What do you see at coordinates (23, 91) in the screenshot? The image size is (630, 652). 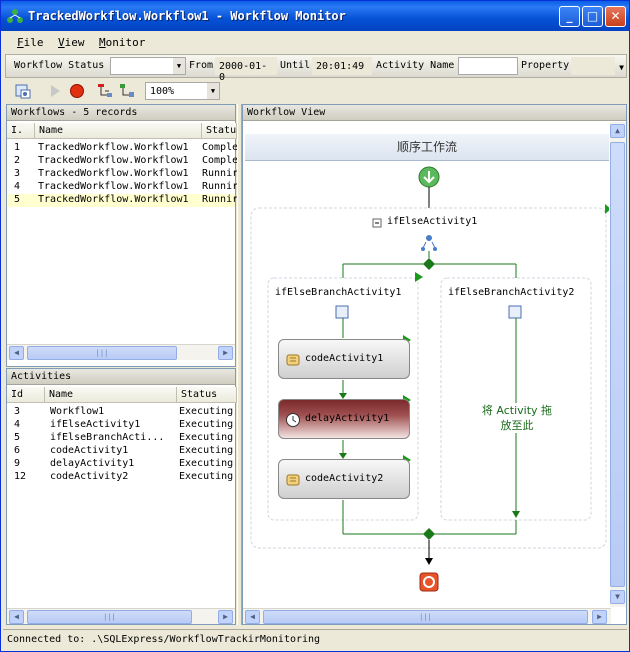 I see `settings-icon` at bounding box center [23, 91].